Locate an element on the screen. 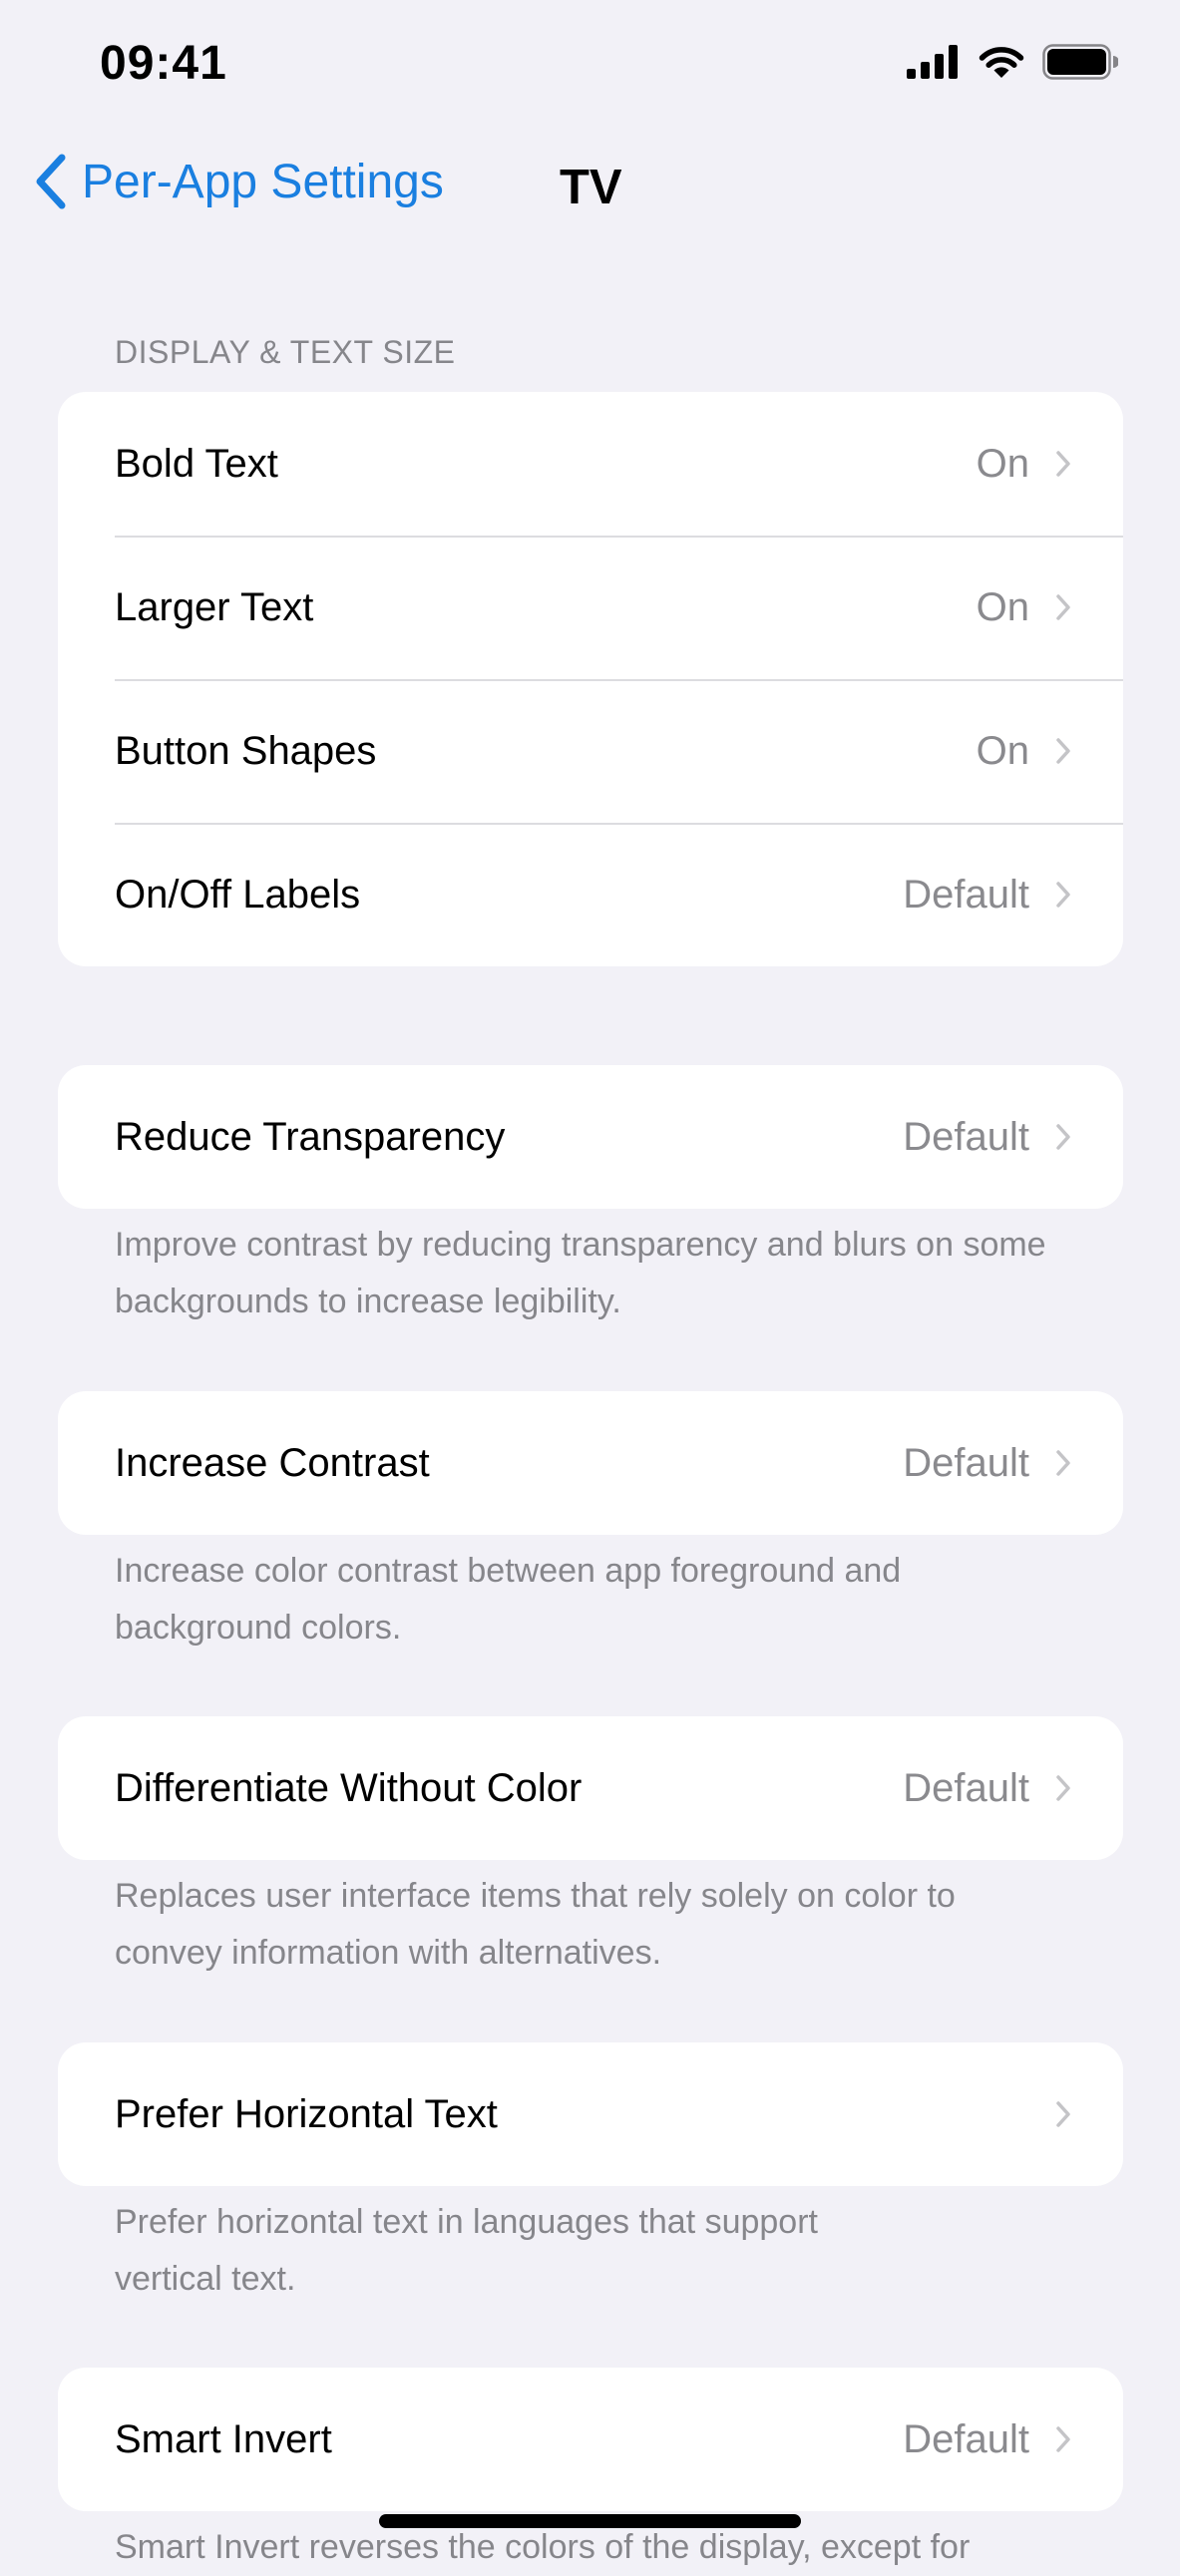 This screenshot has height=2576, width=1180. row-accessory is located at coordinates (1050, 2114).